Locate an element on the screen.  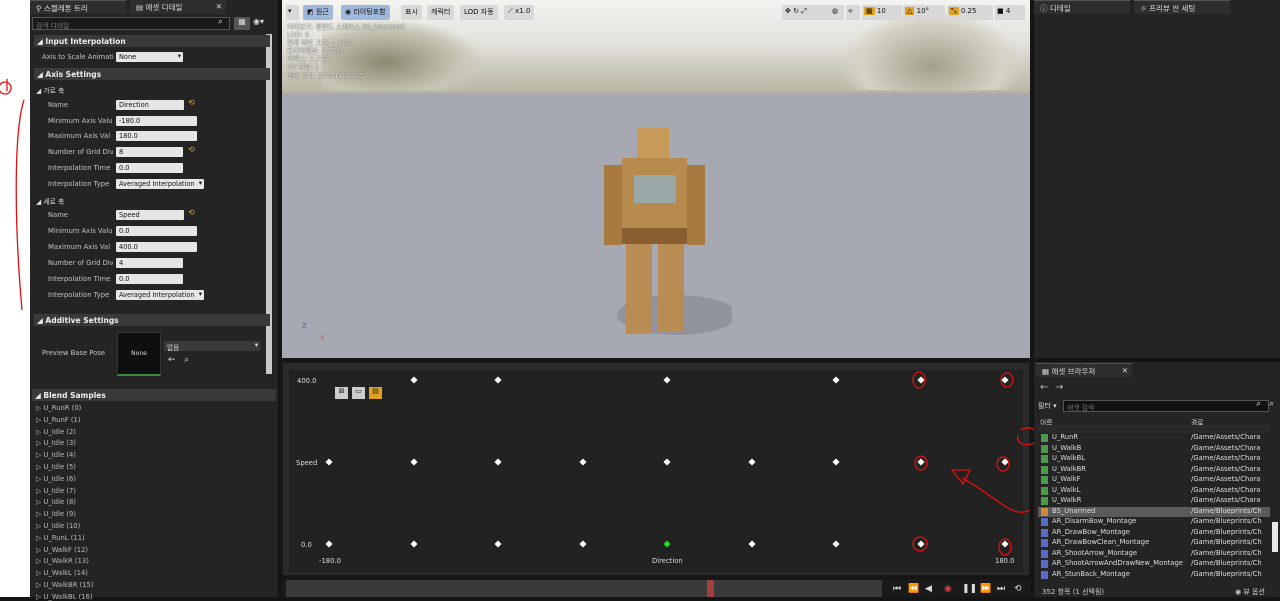
blend-sample-item: ▷ U_Idle (10) is located at coordinates (58, 526).